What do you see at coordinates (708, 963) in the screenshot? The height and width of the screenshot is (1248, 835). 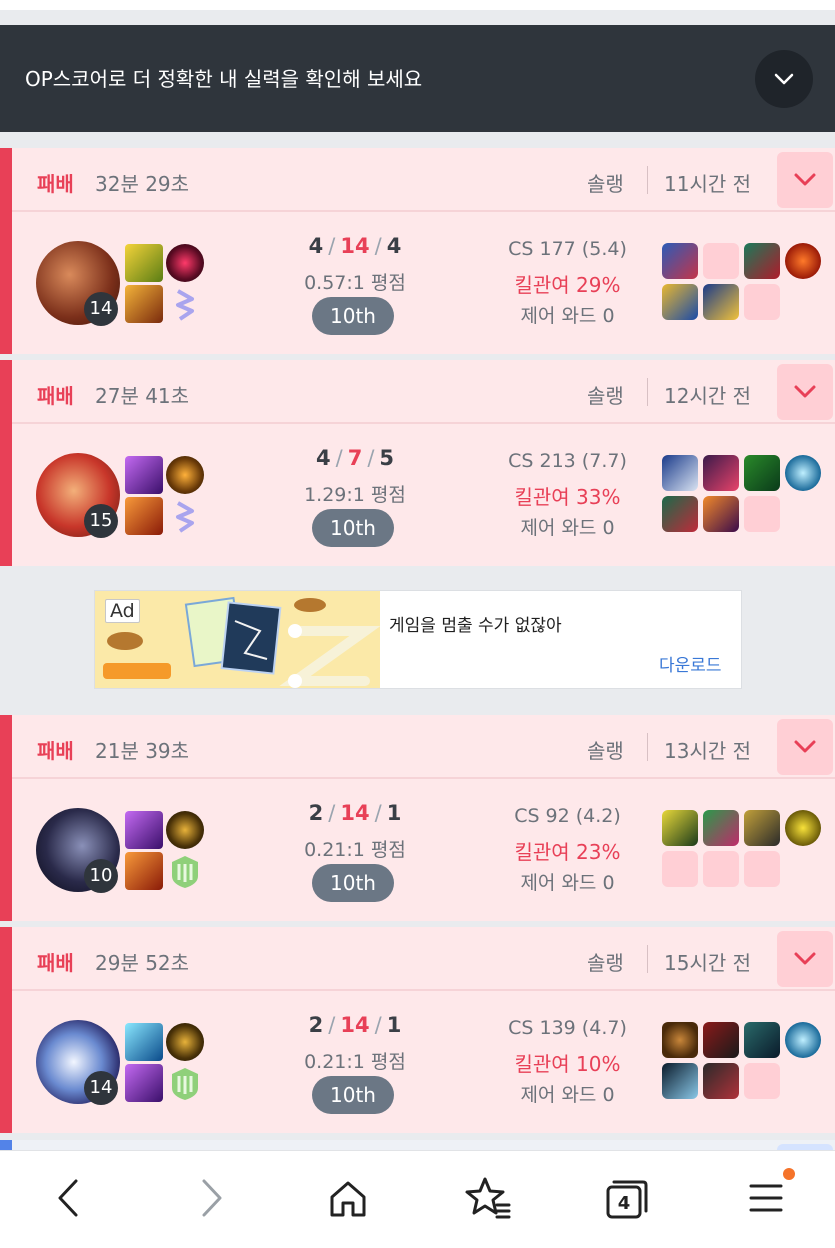 I see `time-ago: 15시간 전` at bounding box center [708, 963].